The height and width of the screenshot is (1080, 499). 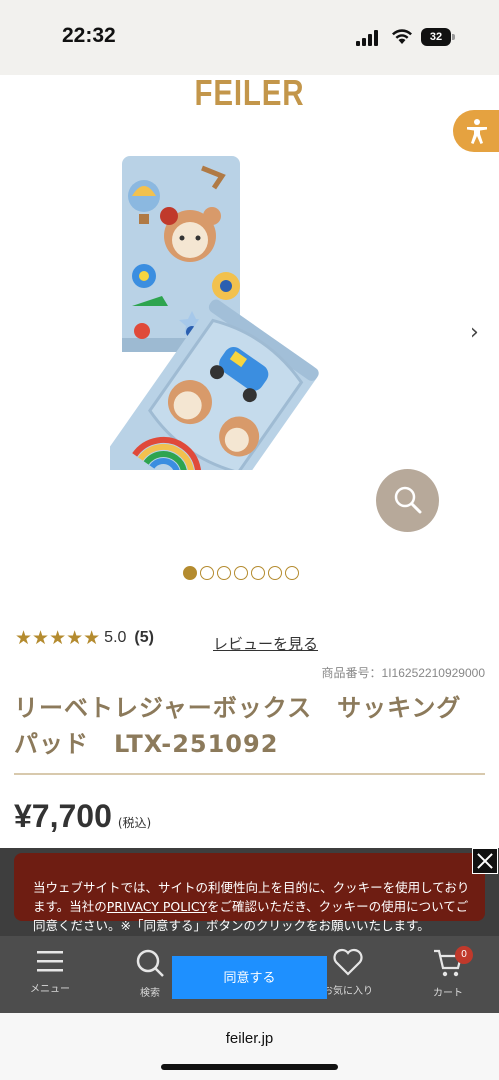 What do you see at coordinates (402, 36) in the screenshot?
I see `wifi-icon` at bounding box center [402, 36].